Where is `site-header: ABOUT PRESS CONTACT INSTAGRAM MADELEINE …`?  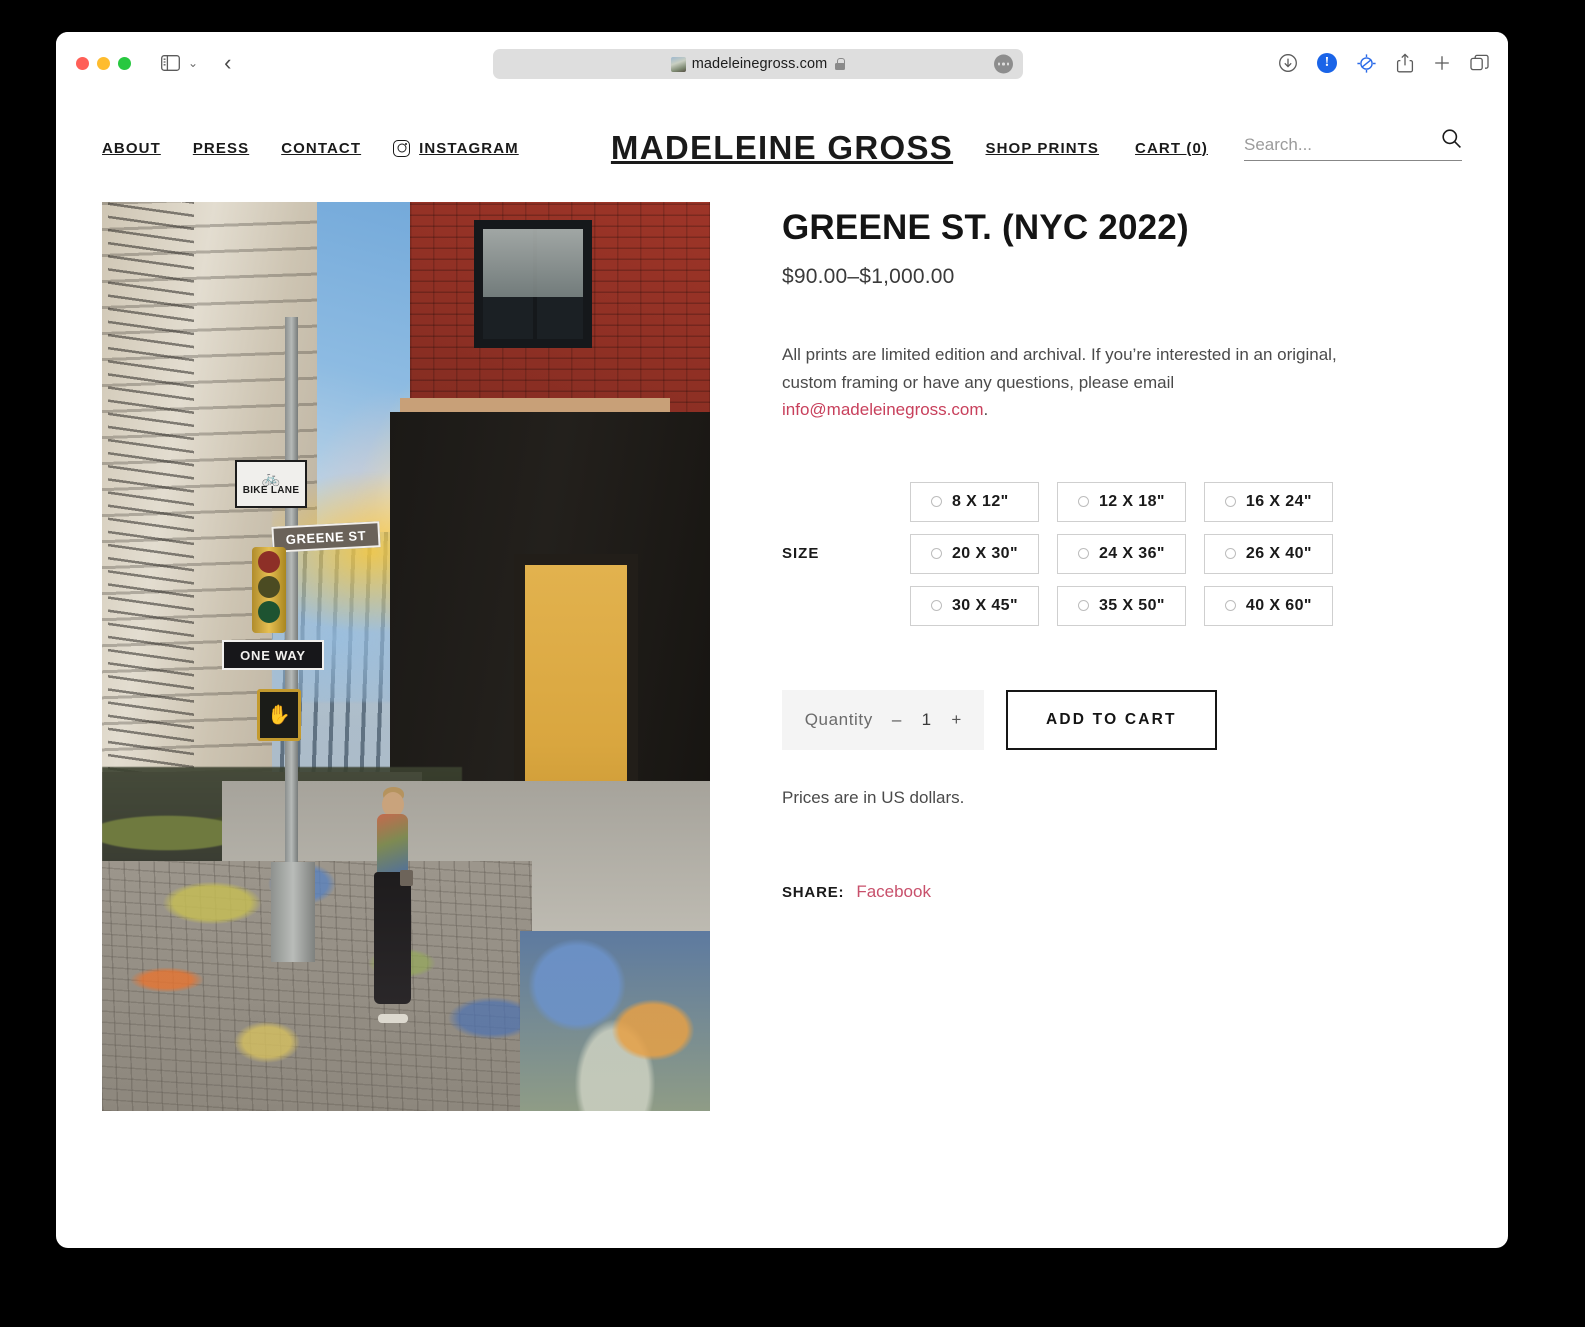 site-header: ABOUT PRESS CONTACT INSTAGRAM MADELEINE … is located at coordinates (782, 148).